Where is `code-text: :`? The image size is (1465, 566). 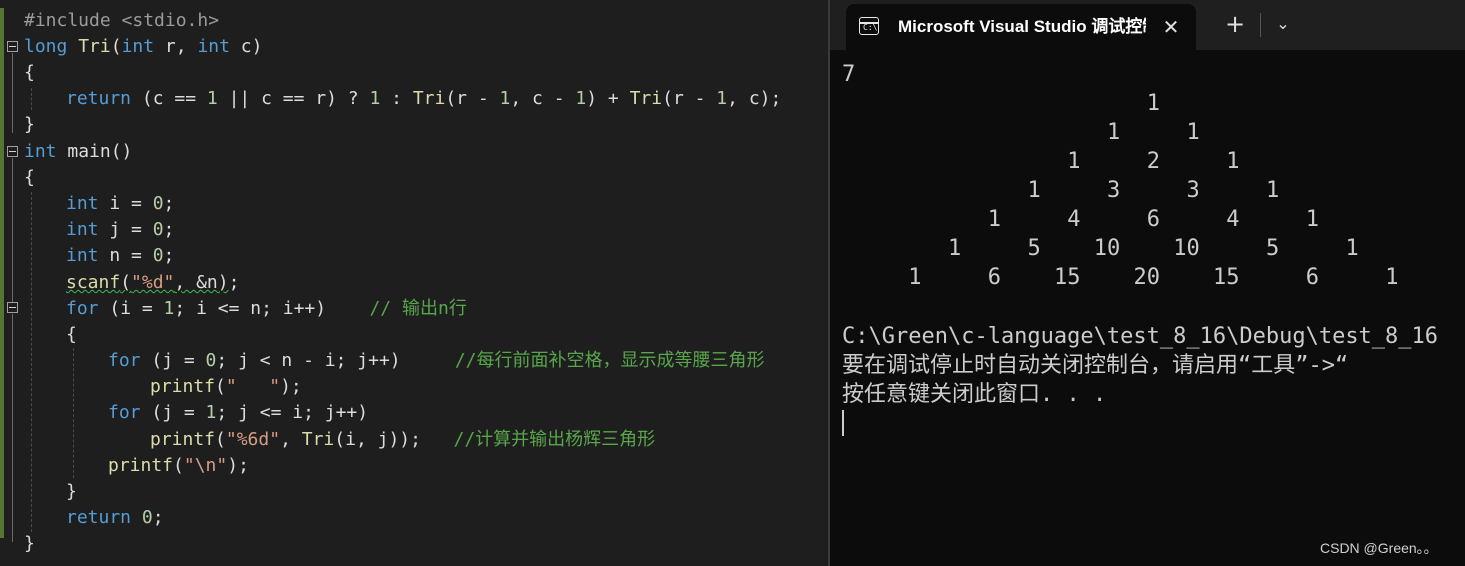
code-text: : is located at coordinates (396, 98).